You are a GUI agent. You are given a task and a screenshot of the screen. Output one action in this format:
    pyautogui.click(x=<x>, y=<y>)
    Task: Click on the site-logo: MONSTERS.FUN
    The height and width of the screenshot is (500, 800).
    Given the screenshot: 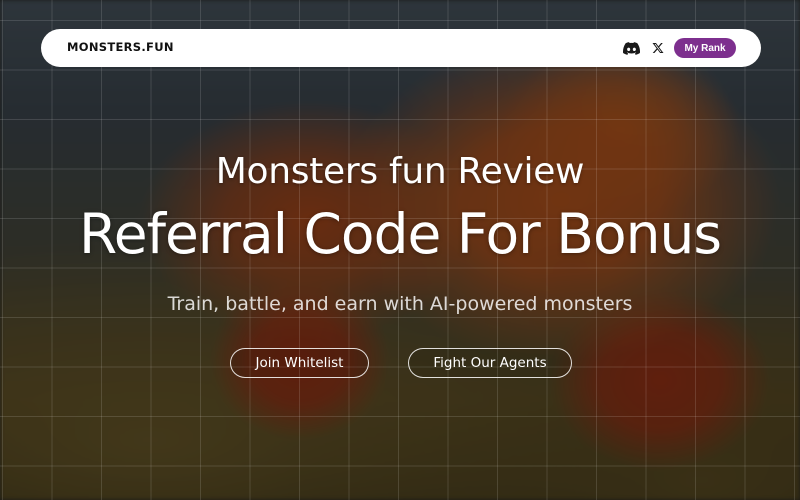 What is the action you would take?
    pyautogui.click(x=120, y=47)
    